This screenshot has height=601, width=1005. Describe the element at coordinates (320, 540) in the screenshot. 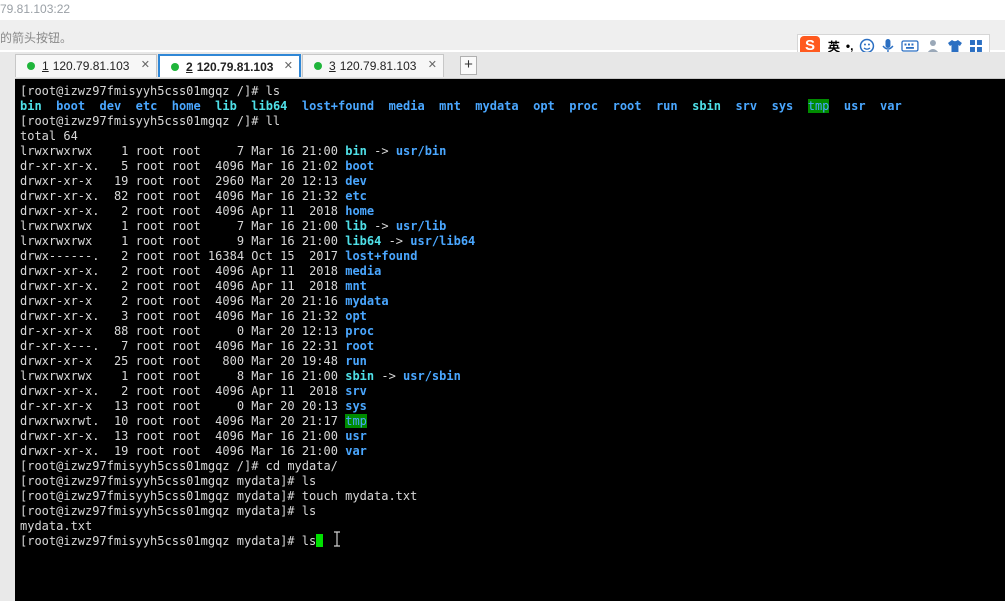

I see `terminal-cursor` at that location.